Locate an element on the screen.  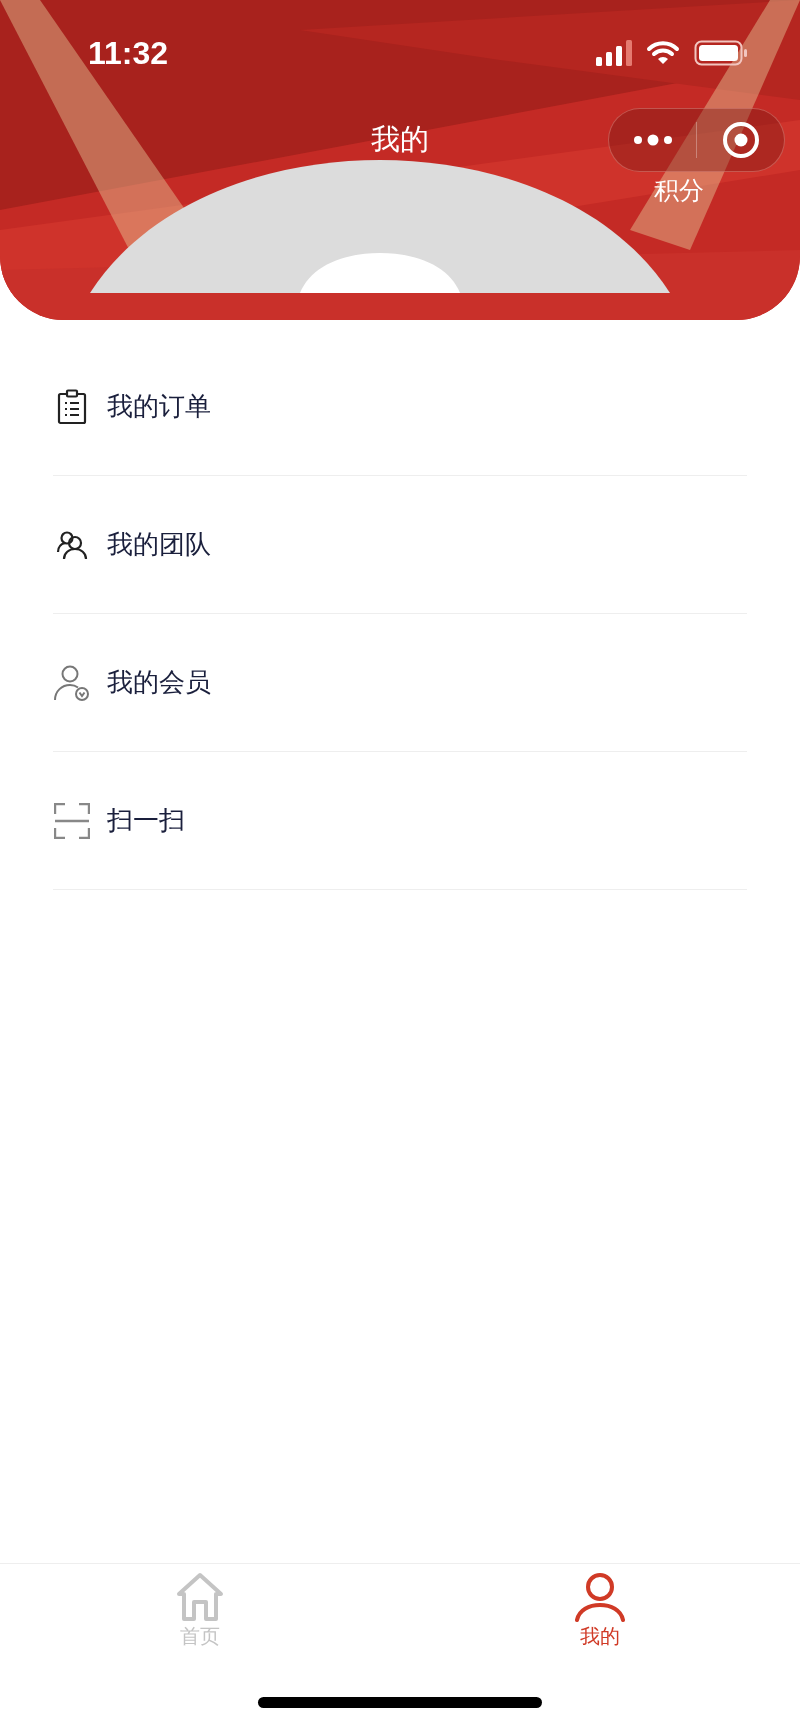
tab-item: 我的 is located at coordinates (600, 1608).